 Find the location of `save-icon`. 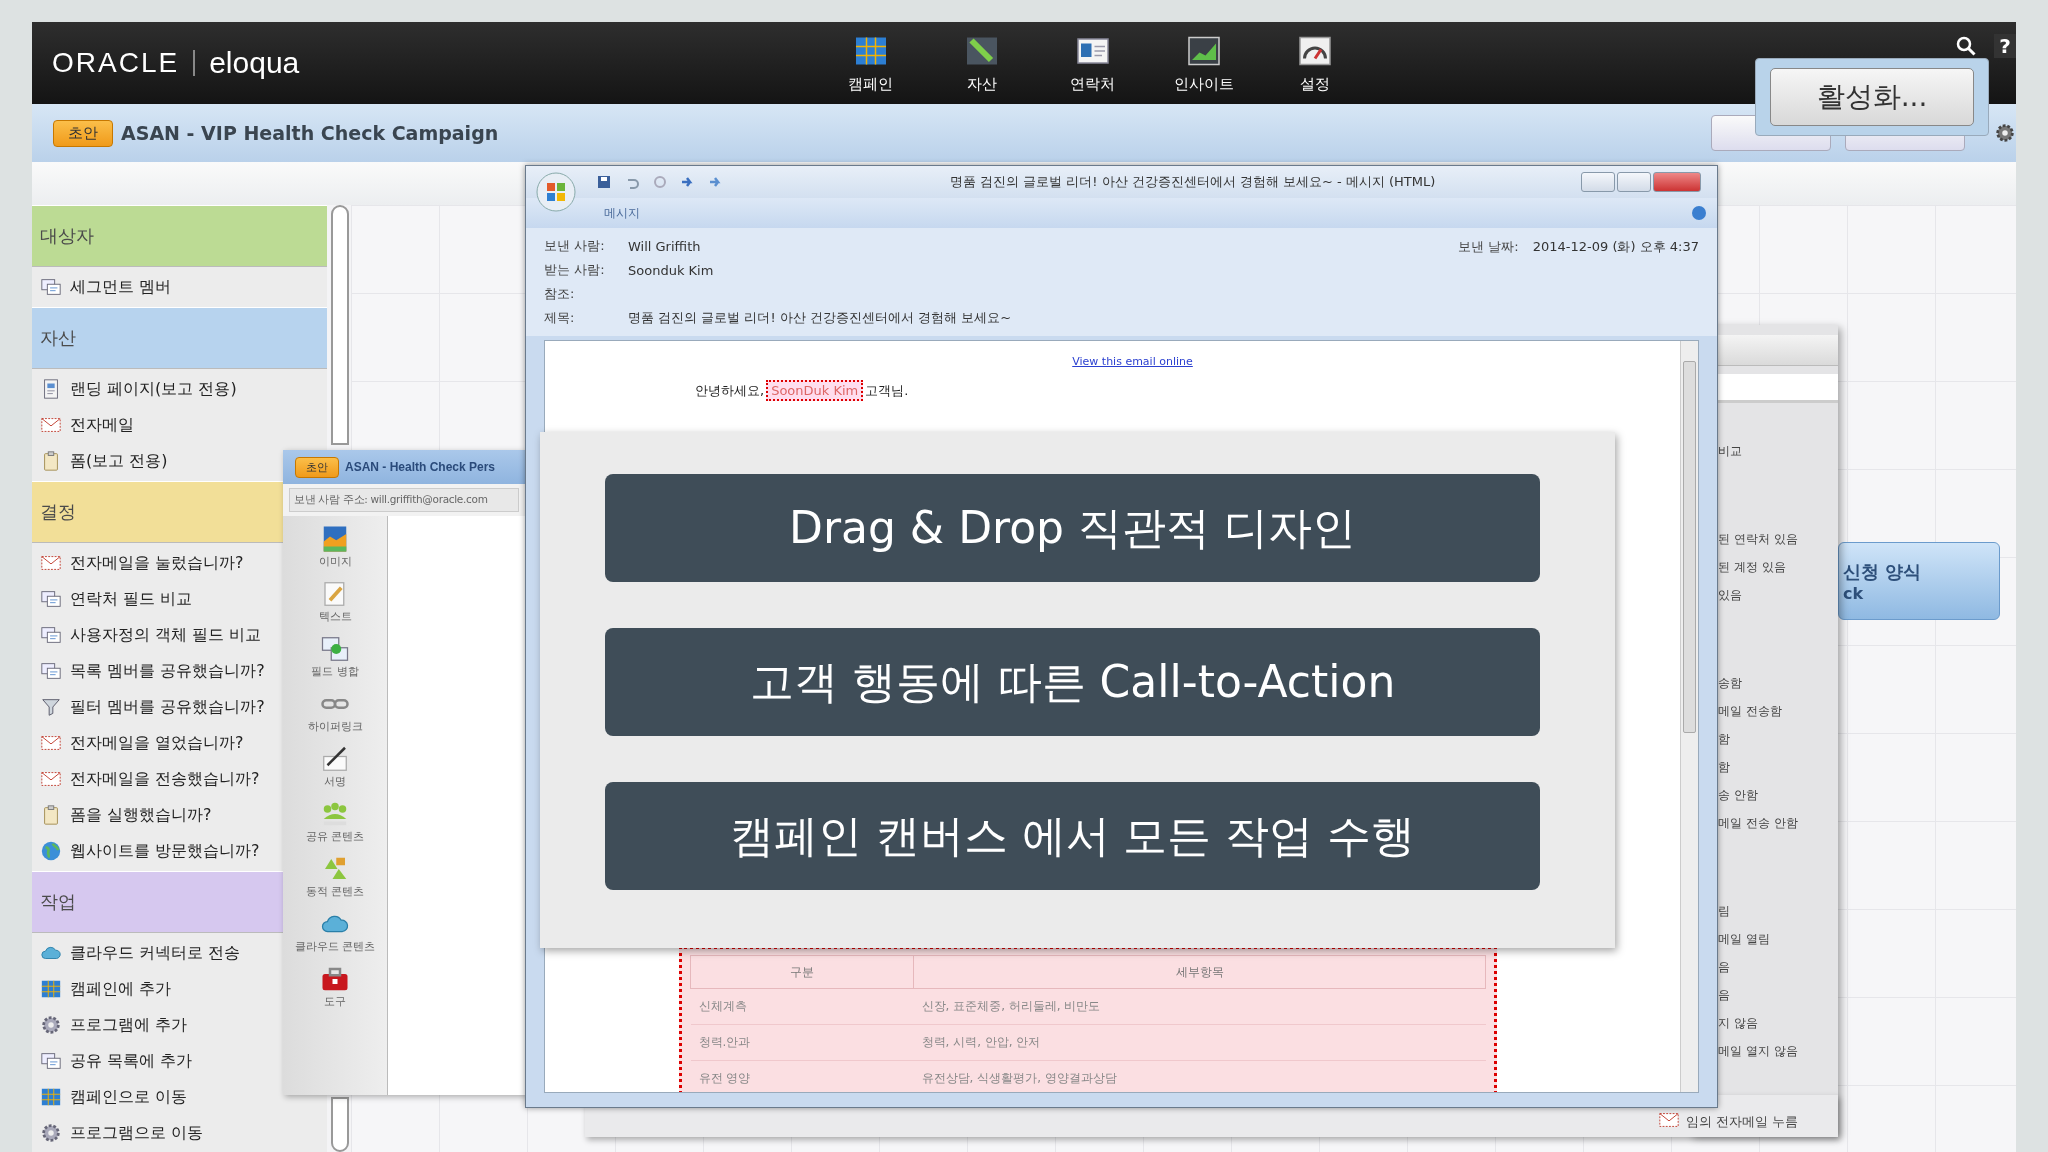

save-icon is located at coordinates (604, 182).